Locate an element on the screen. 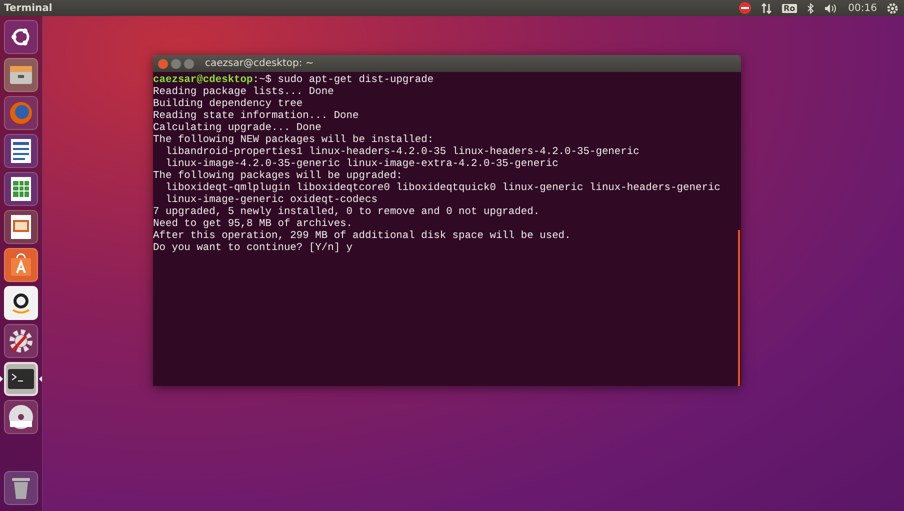 The image size is (904, 511). output-line: Reading state information... Done is located at coordinates (256, 116).